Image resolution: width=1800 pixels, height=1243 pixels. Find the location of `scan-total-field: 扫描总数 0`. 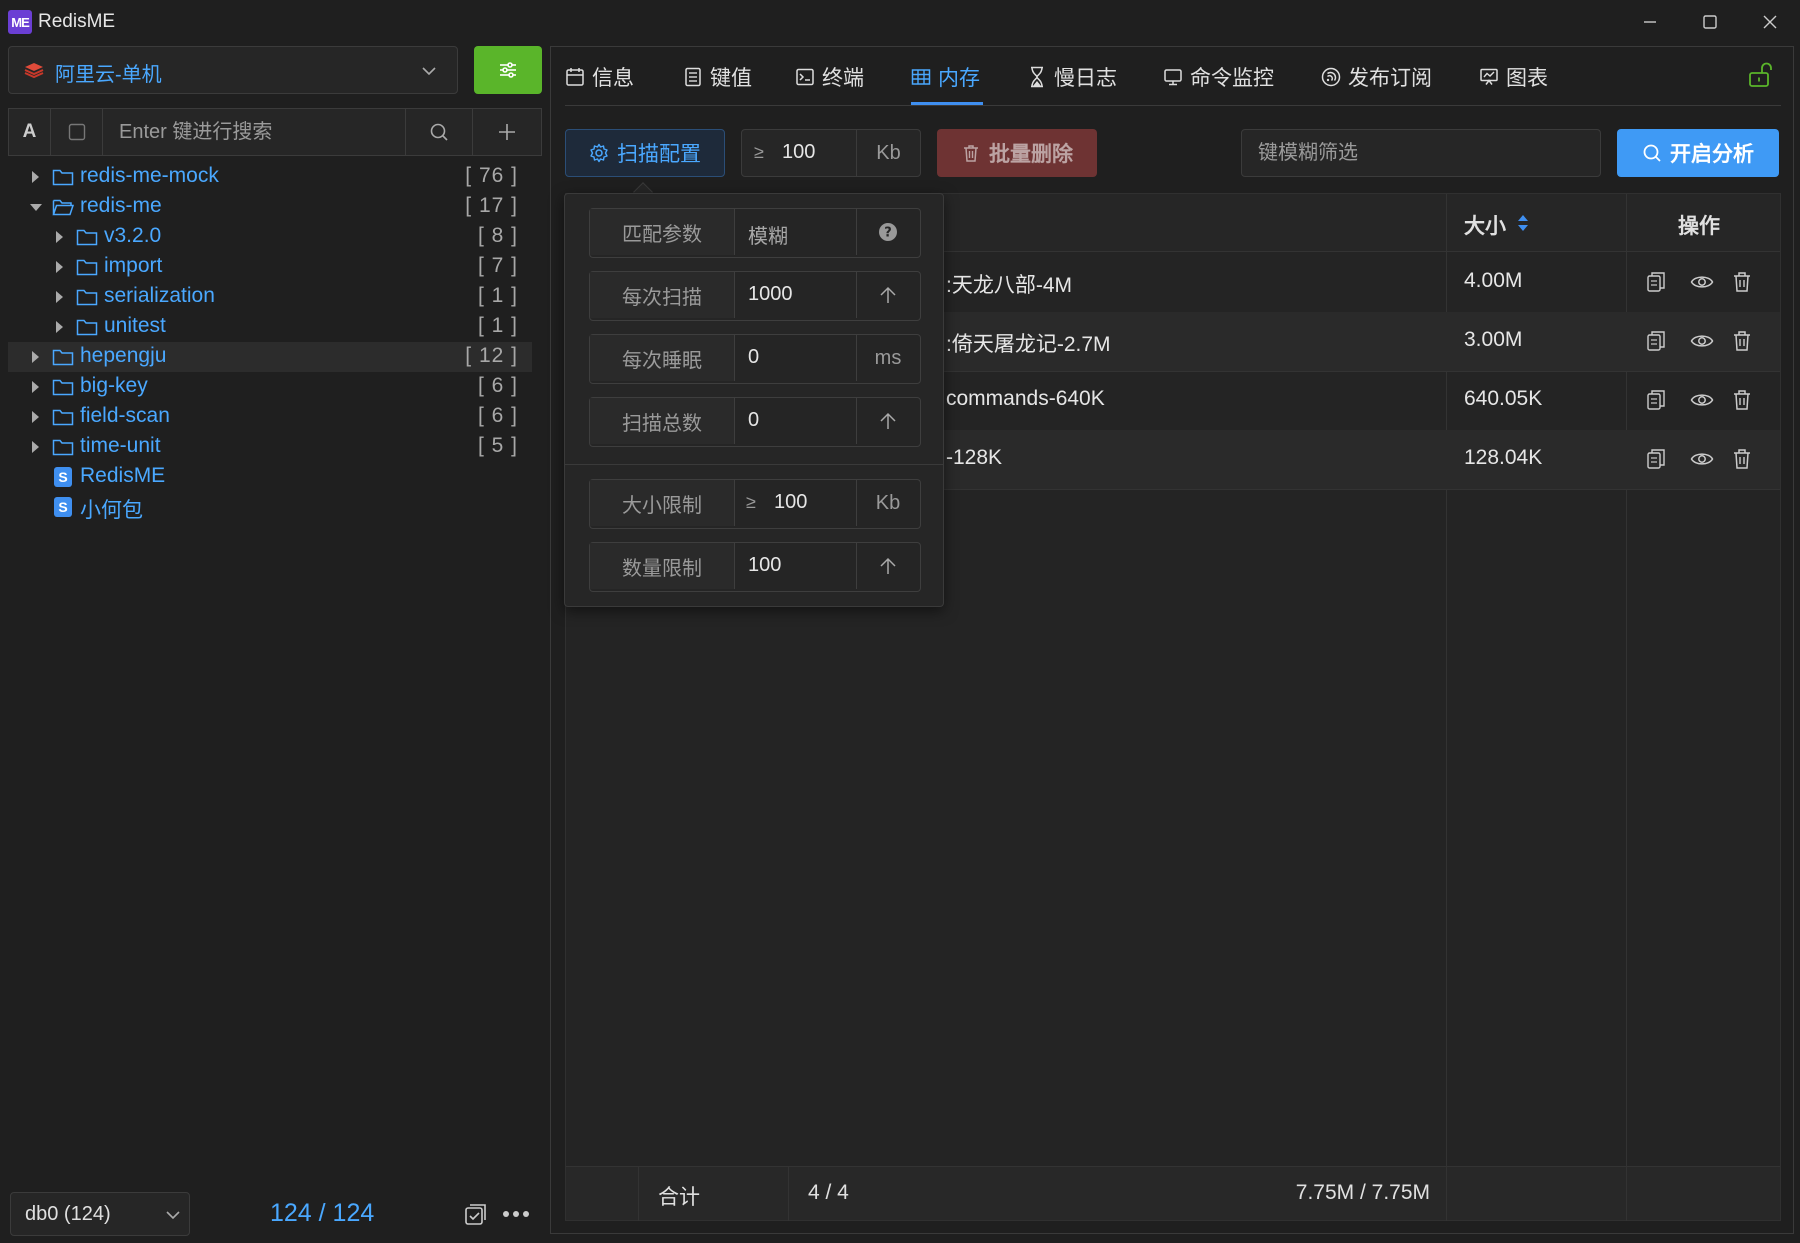

scan-total-field: 扫描总数 0 is located at coordinates (755, 422).